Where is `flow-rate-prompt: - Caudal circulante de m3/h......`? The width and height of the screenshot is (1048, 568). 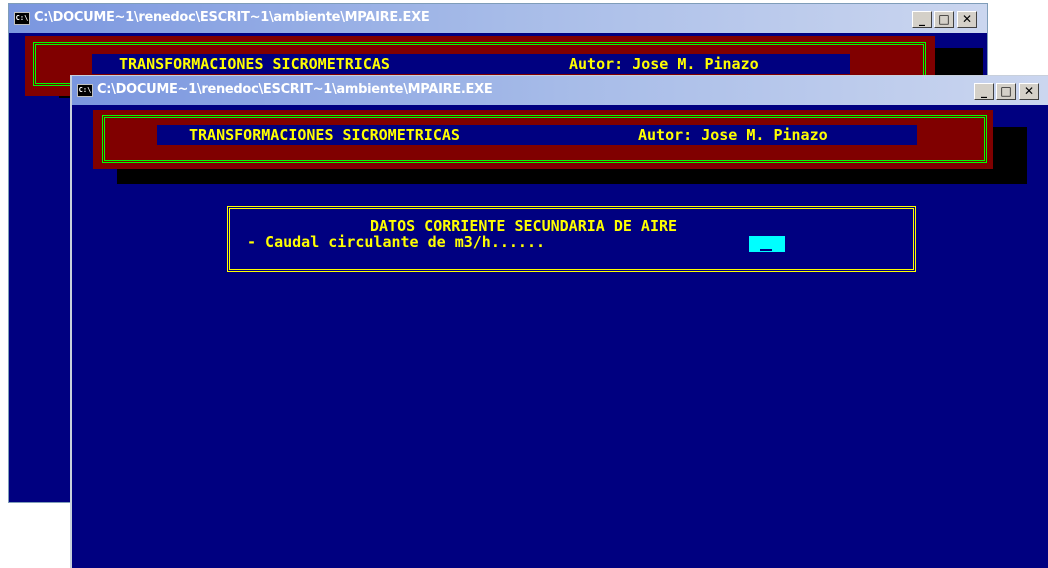
flow-rate-prompt: - Caudal circulante de m3/h...... is located at coordinates (396, 242).